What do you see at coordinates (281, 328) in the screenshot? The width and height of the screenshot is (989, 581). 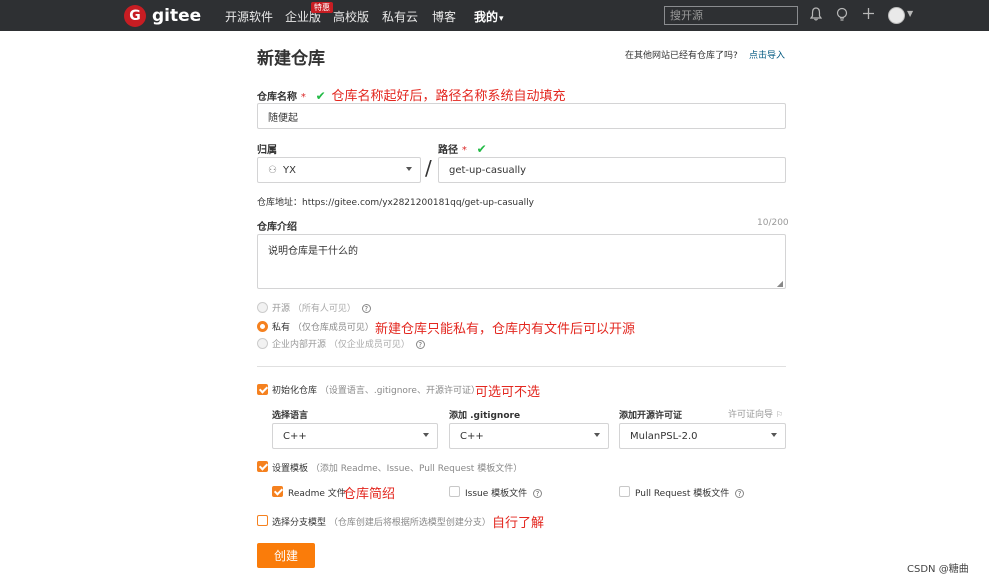 I see `visibility-private-label: 私有` at bounding box center [281, 328].